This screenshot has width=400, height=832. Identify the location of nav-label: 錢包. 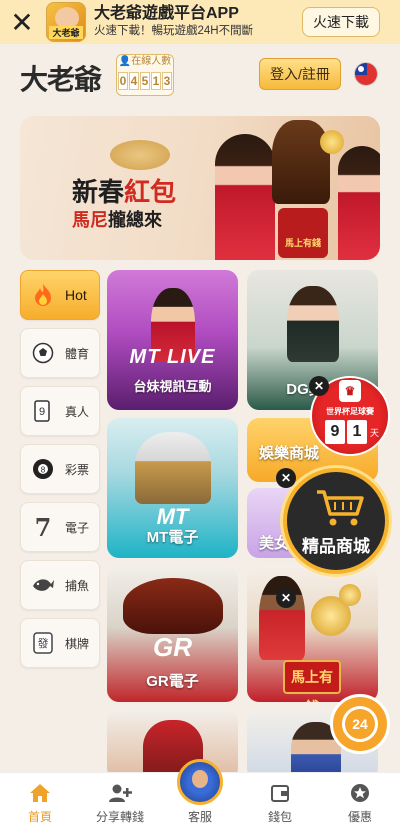
(279, 817).